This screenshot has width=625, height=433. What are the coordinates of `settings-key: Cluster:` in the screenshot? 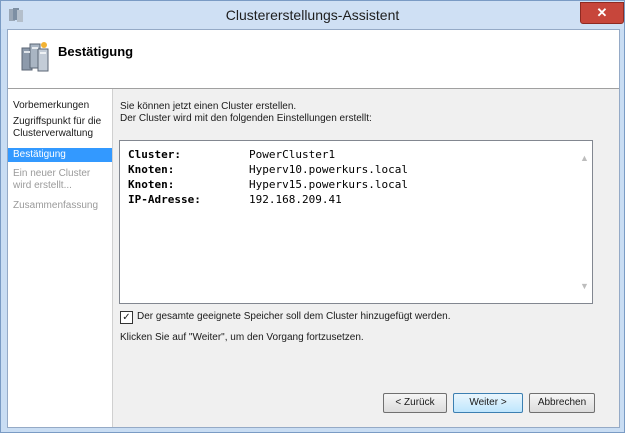 It's located at (154, 154).